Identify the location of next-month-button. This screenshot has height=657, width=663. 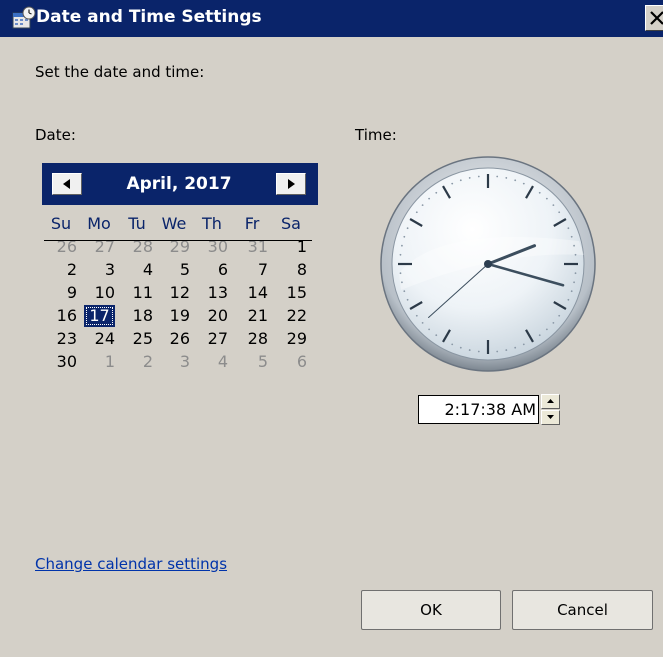
(291, 184).